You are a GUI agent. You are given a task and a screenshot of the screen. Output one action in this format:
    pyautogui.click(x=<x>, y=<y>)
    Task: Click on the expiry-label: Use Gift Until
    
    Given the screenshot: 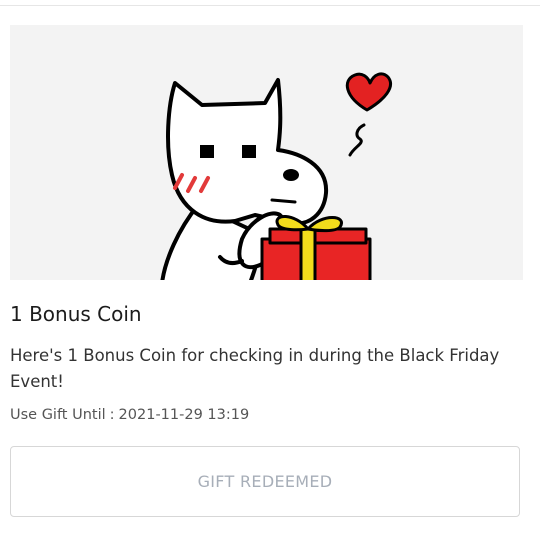 What is the action you would take?
    pyautogui.click(x=58, y=415)
    